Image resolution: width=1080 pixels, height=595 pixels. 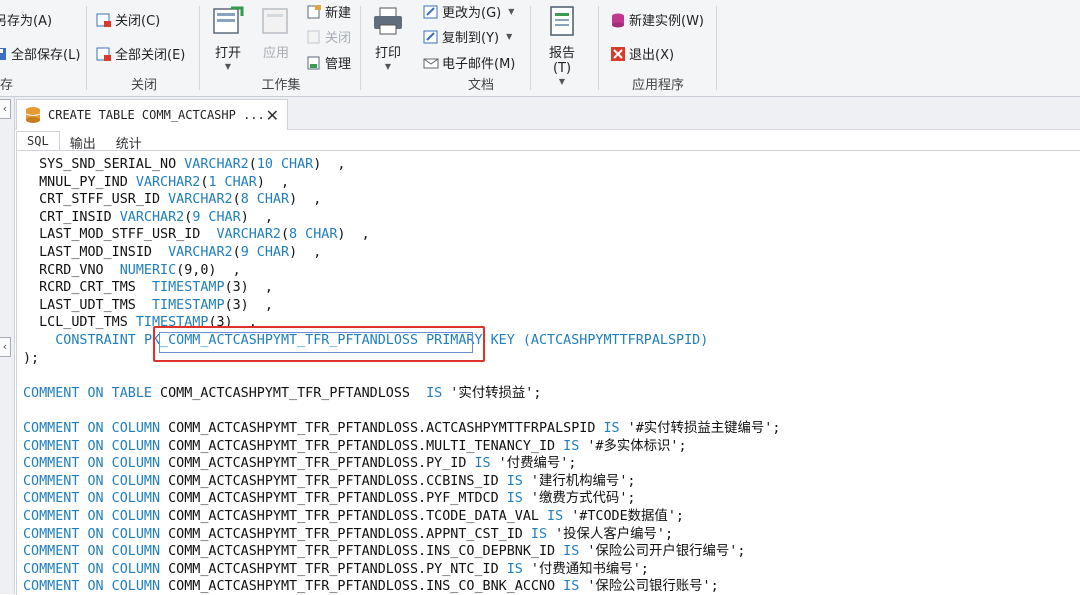 I want to click on code-line: CRT_STFF_USR_ID VARCHAR2(8 CHAR) ,, so click(x=172, y=199).